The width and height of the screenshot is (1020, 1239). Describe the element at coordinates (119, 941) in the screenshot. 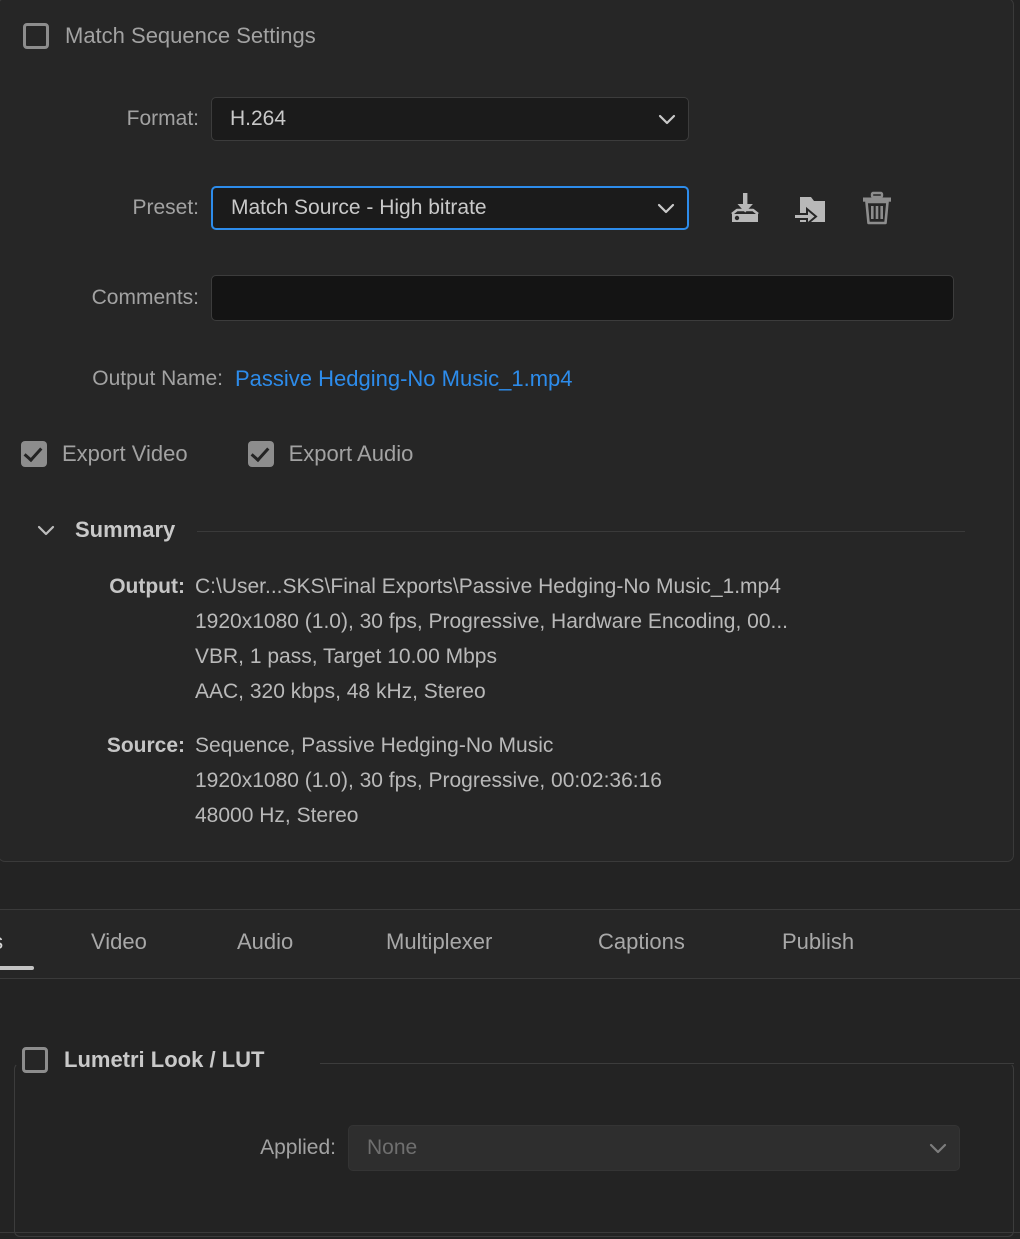

I see `tab-label: Video` at that location.